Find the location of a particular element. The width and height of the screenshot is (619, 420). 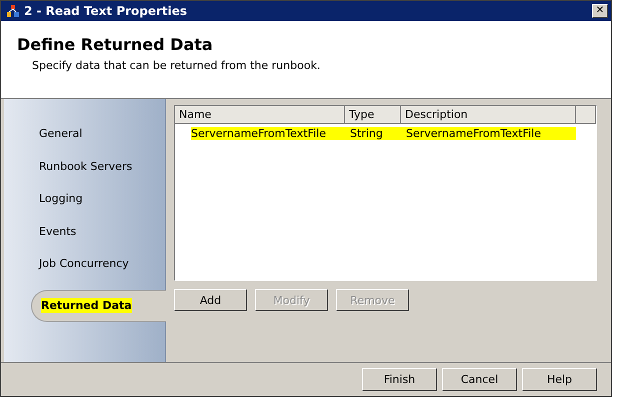

close-button: ✕ is located at coordinates (600, 11).